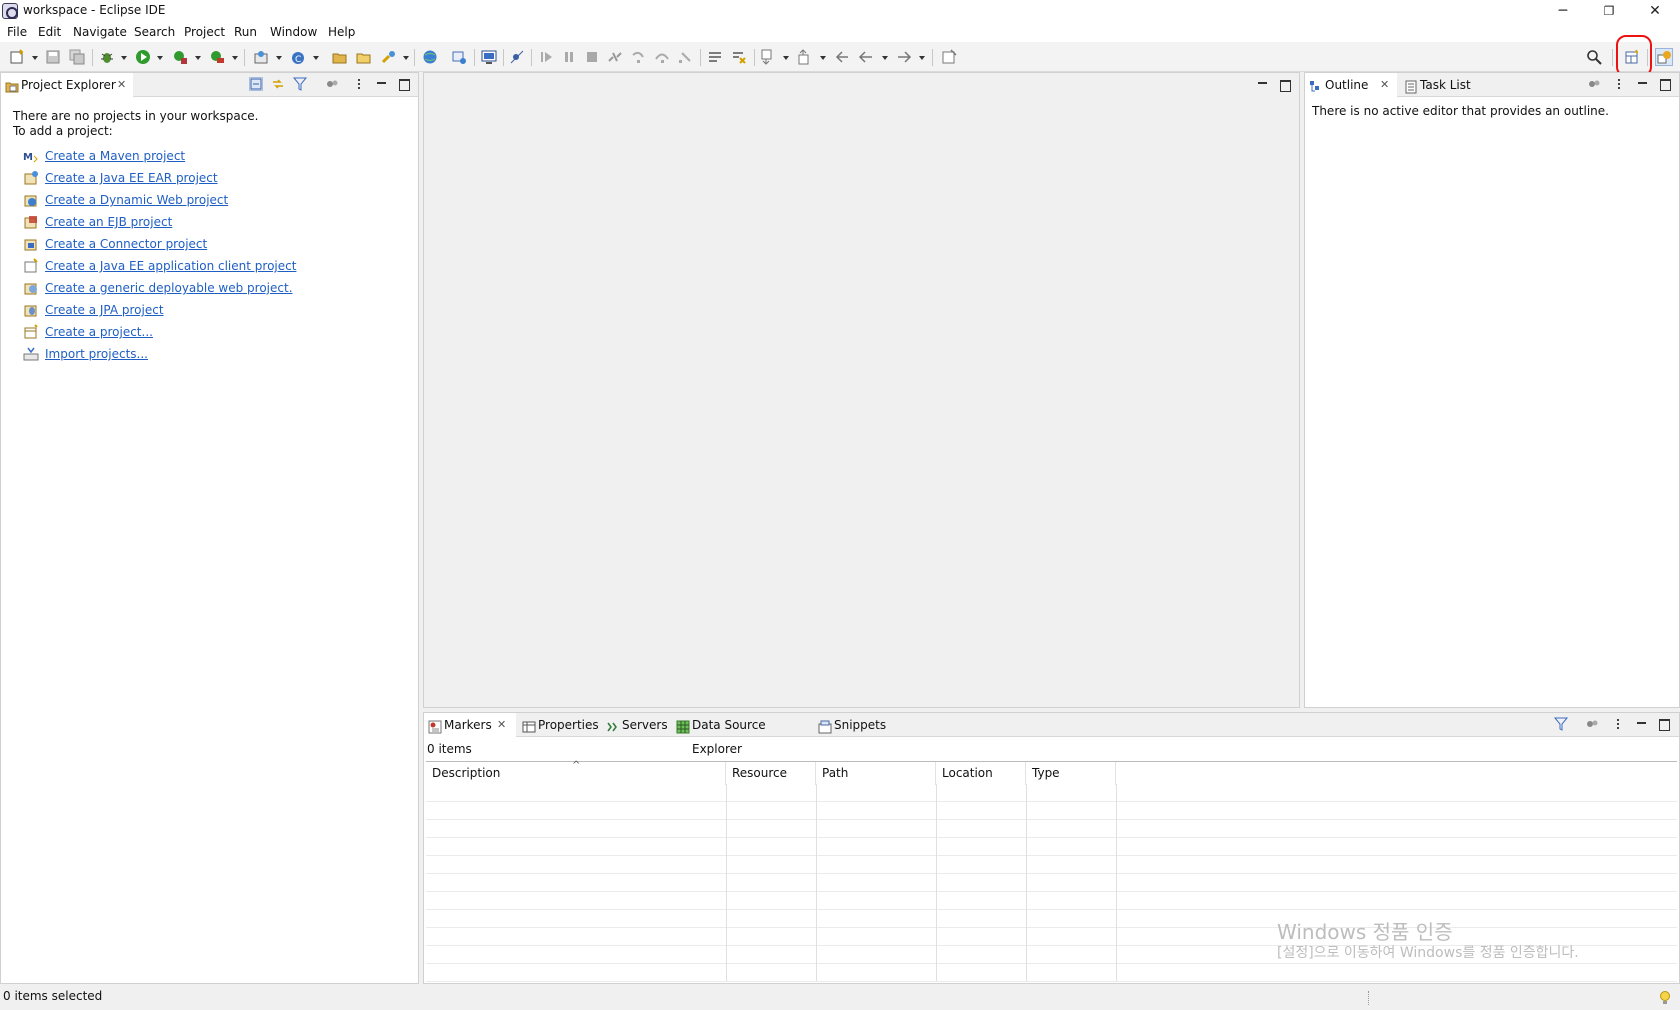 The width and height of the screenshot is (1680, 1010). Describe the element at coordinates (786, 58) in the screenshot. I see `next-annotation-dropdown-icon` at that location.